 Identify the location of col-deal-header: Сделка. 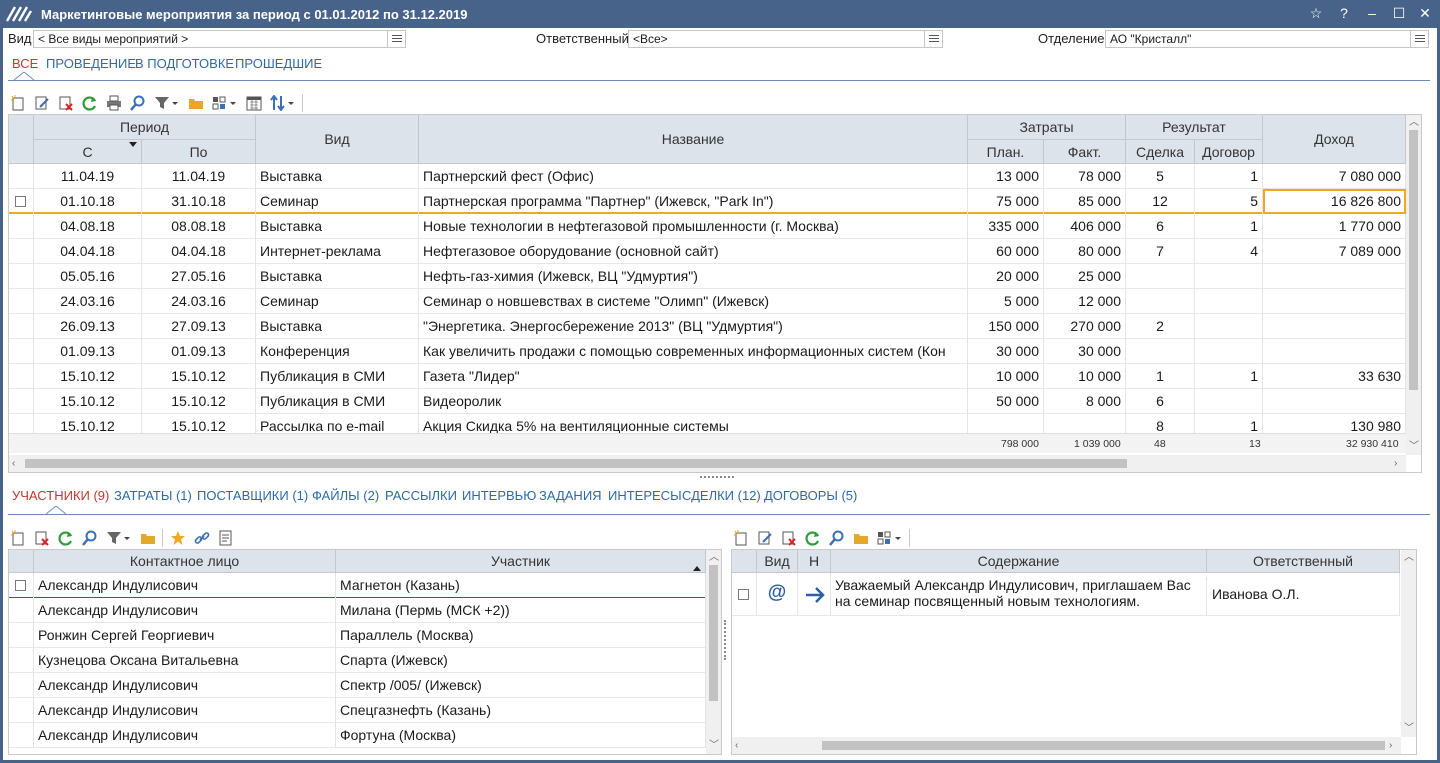
(1160, 152).